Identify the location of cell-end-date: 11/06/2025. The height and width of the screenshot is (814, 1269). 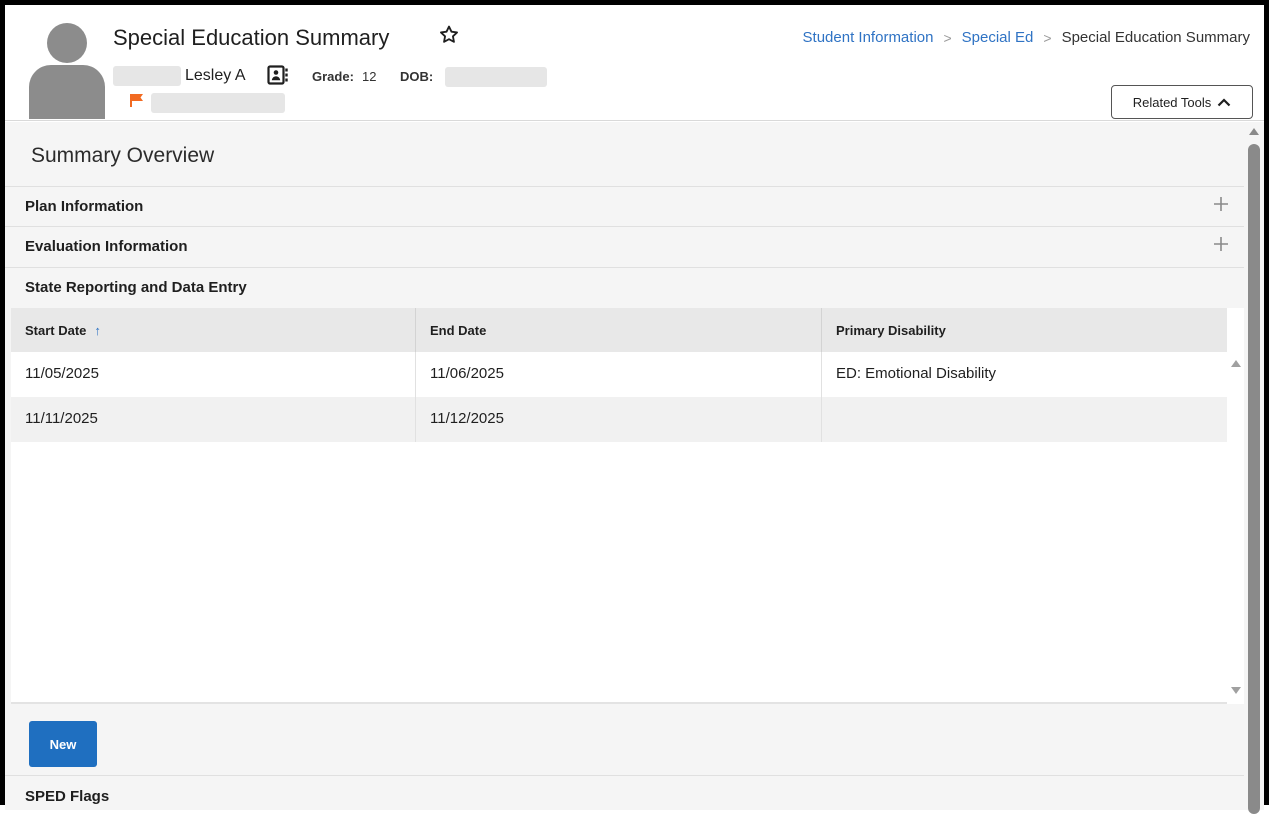
(619, 374).